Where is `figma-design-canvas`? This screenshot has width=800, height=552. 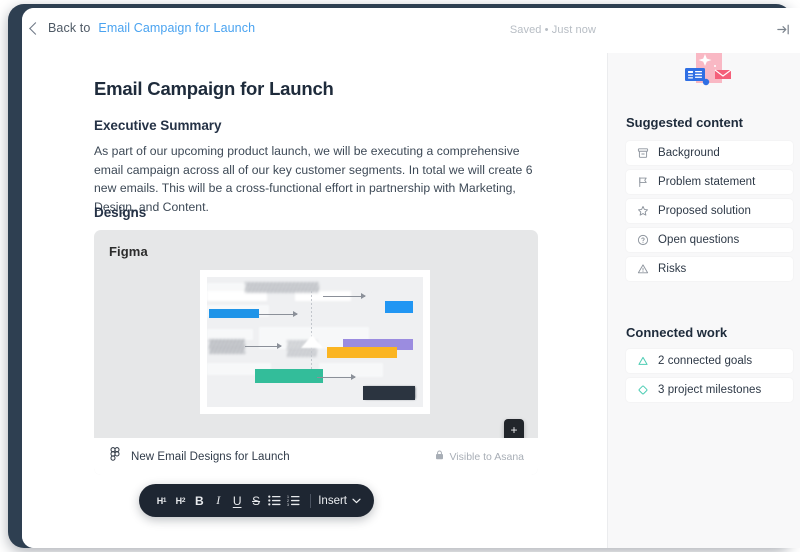 figma-design-canvas is located at coordinates (315, 342).